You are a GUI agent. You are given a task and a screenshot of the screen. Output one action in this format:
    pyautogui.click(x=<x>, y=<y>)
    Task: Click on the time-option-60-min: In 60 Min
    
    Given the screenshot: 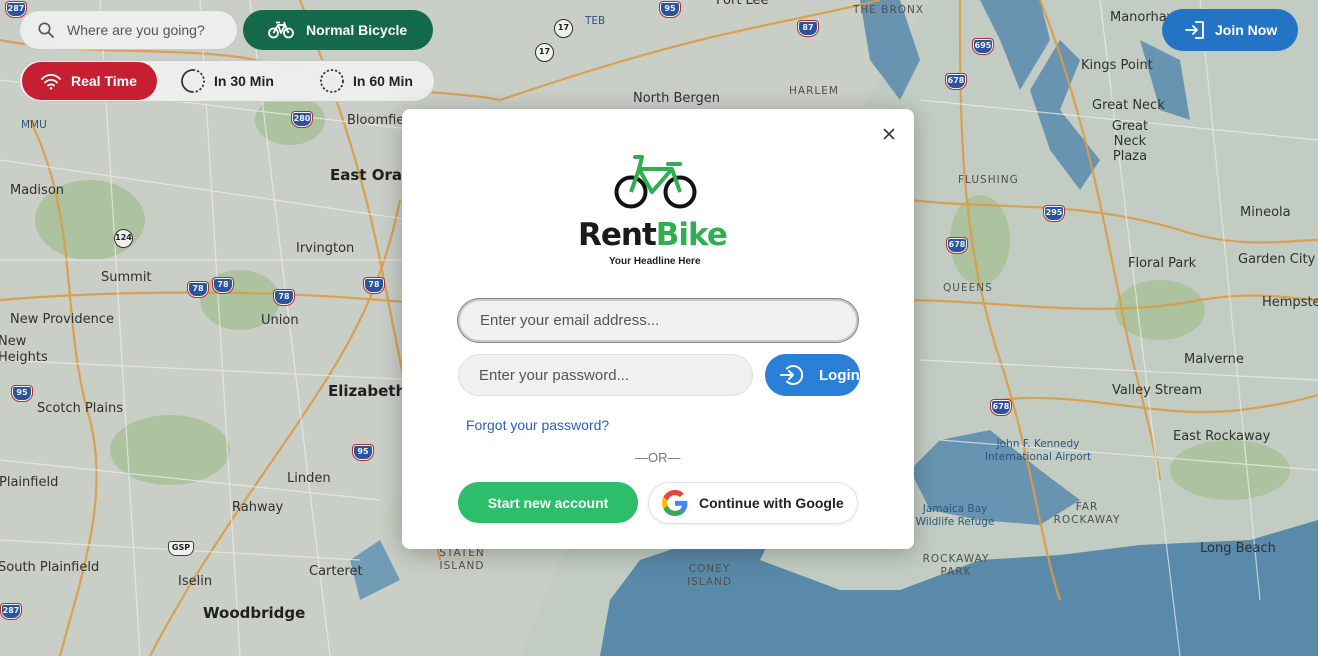 What is the action you would take?
    pyautogui.click(x=366, y=81)
    